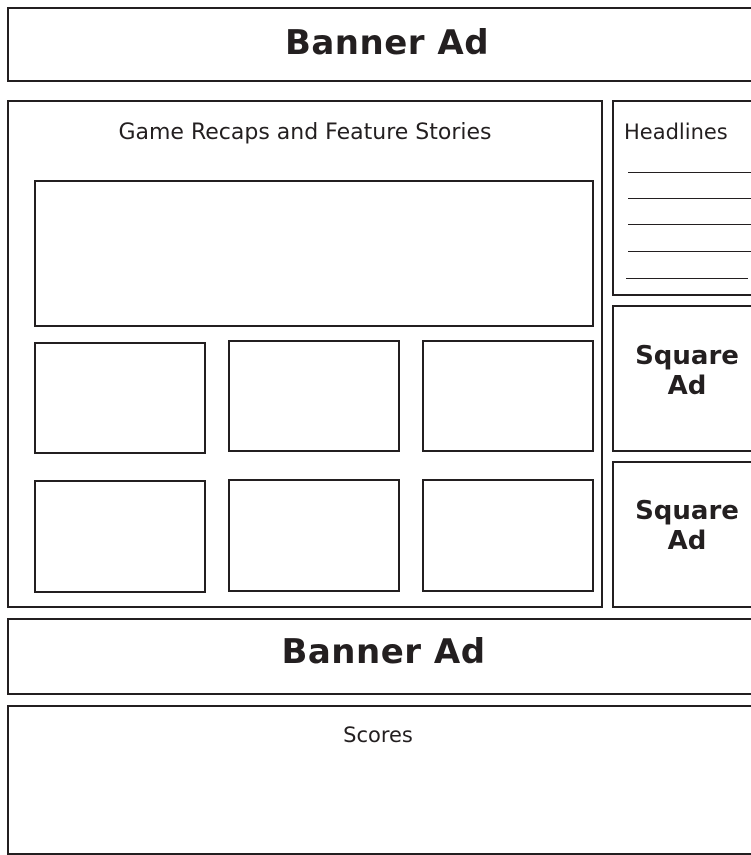  I want to click on top-banner-ad: Banner Ad, so click(379, 44).